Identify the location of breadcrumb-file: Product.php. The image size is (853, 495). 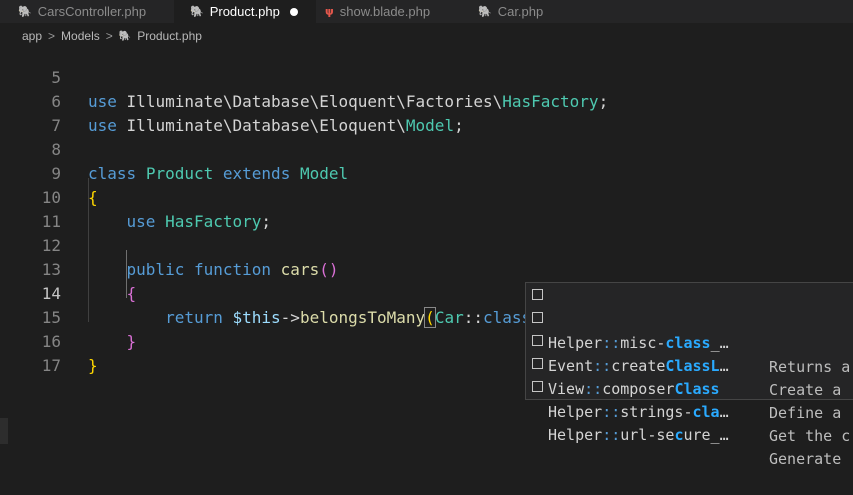
(169, 36).